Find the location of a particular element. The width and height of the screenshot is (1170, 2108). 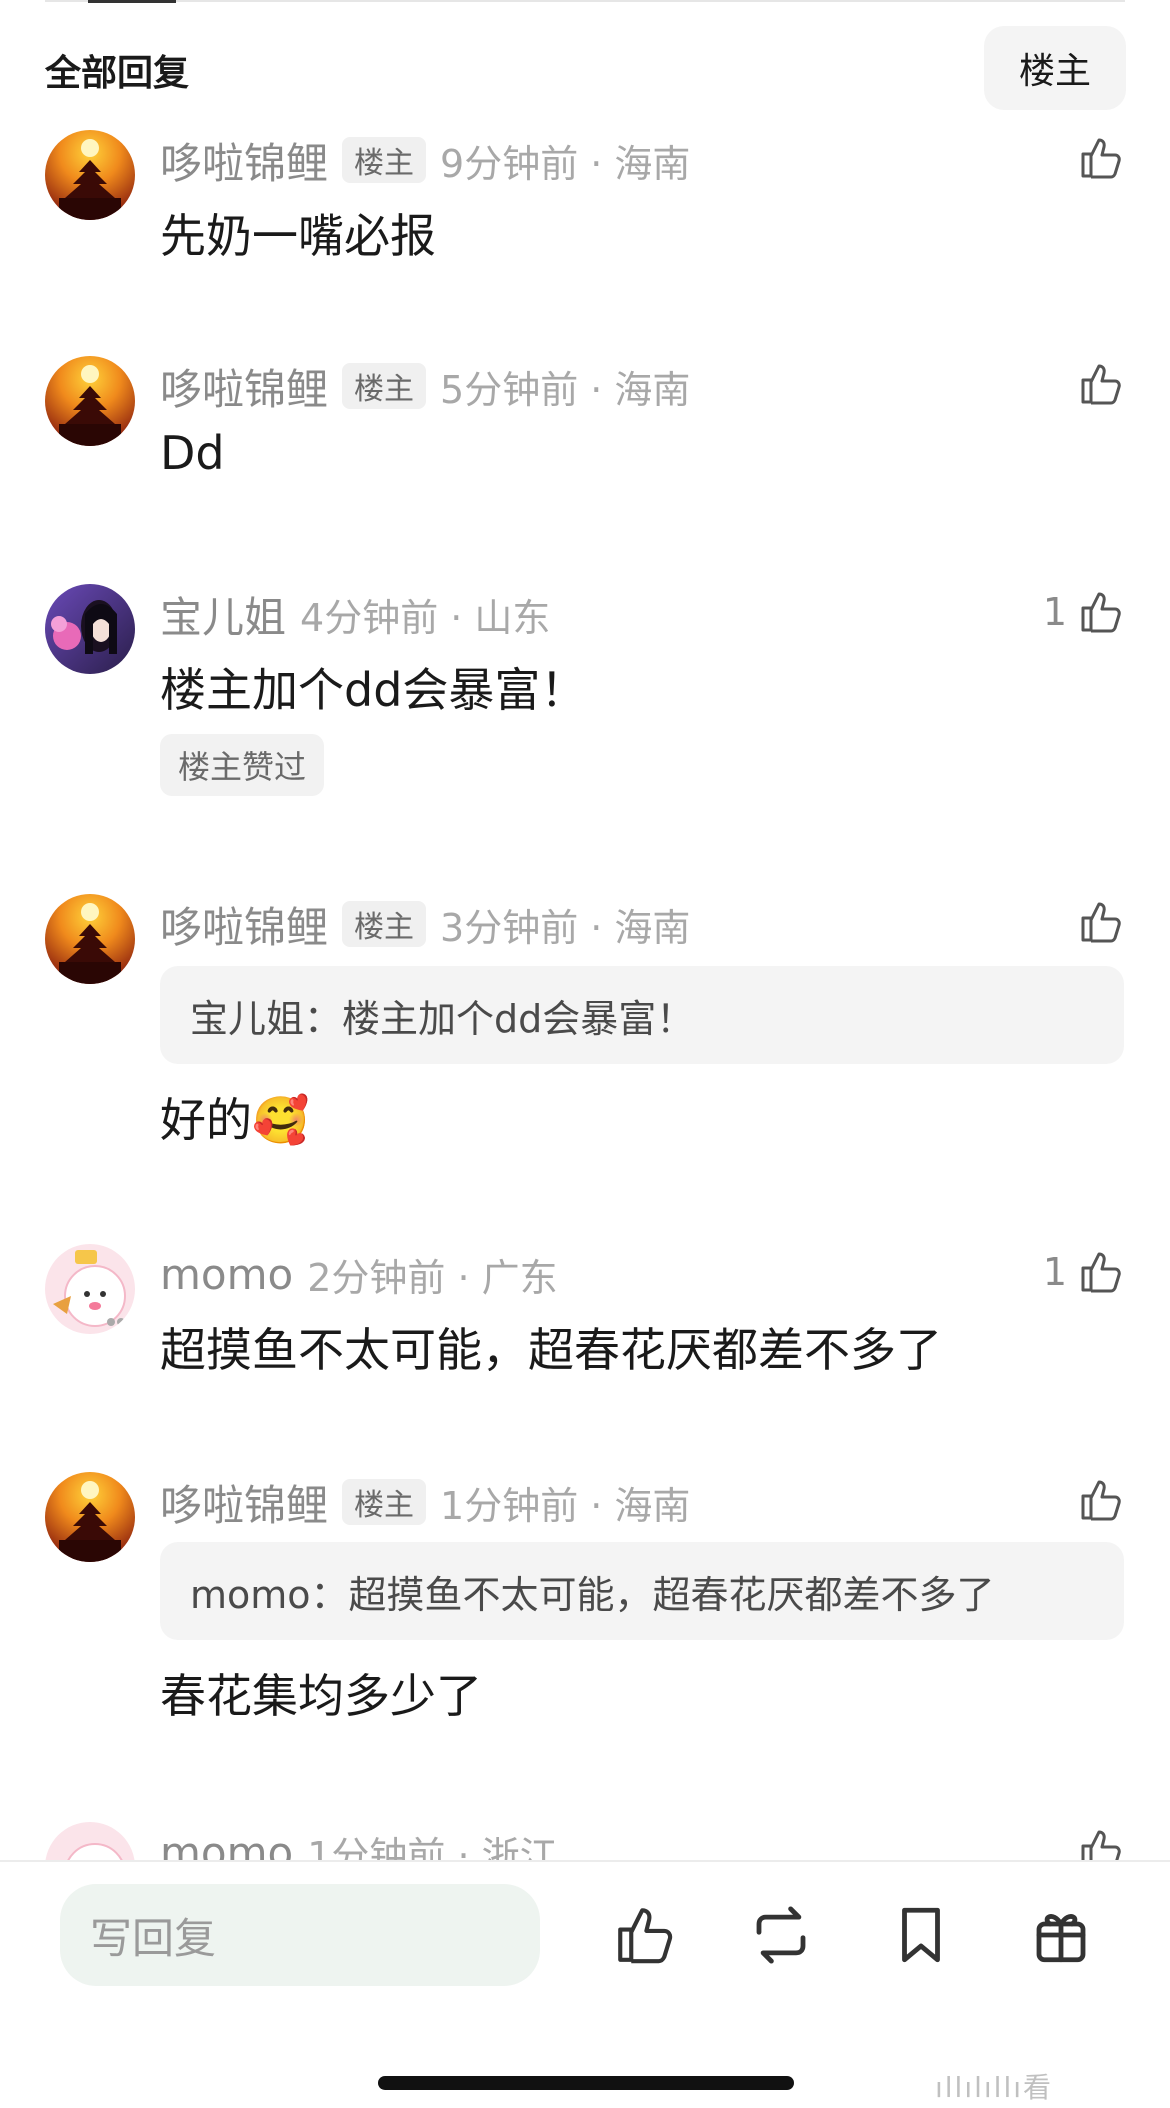

comment-meta: 2分钟前 · 广东 is located at coordinates (432, 1277).